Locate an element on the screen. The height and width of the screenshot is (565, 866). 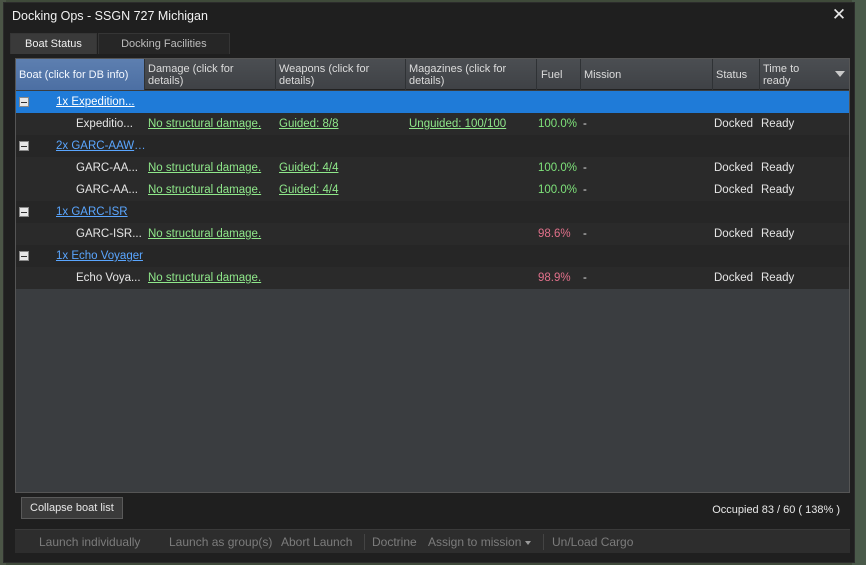
chevron-down-icon is located at coordinates (528, 542).